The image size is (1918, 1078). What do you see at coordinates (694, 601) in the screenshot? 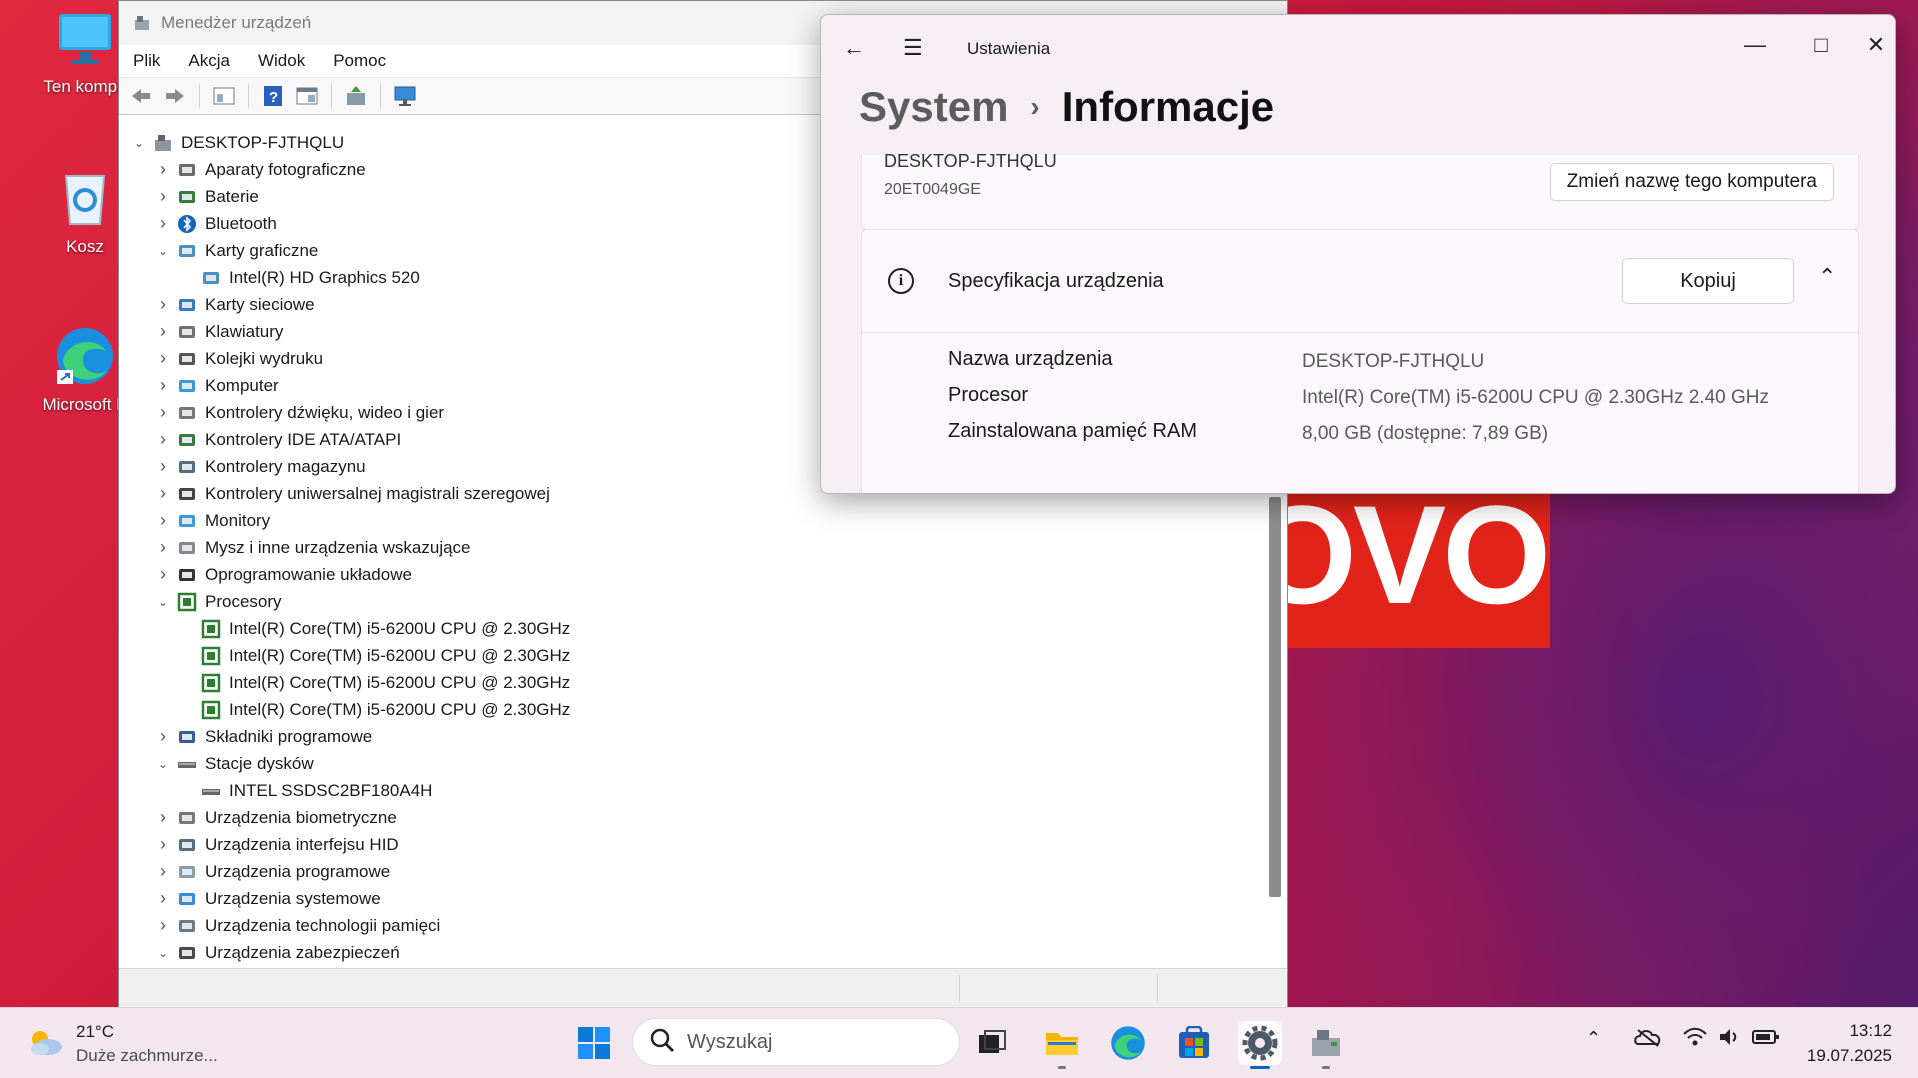
I see `device-category: ⌄ Procesory` at bounding box center [694, 601].